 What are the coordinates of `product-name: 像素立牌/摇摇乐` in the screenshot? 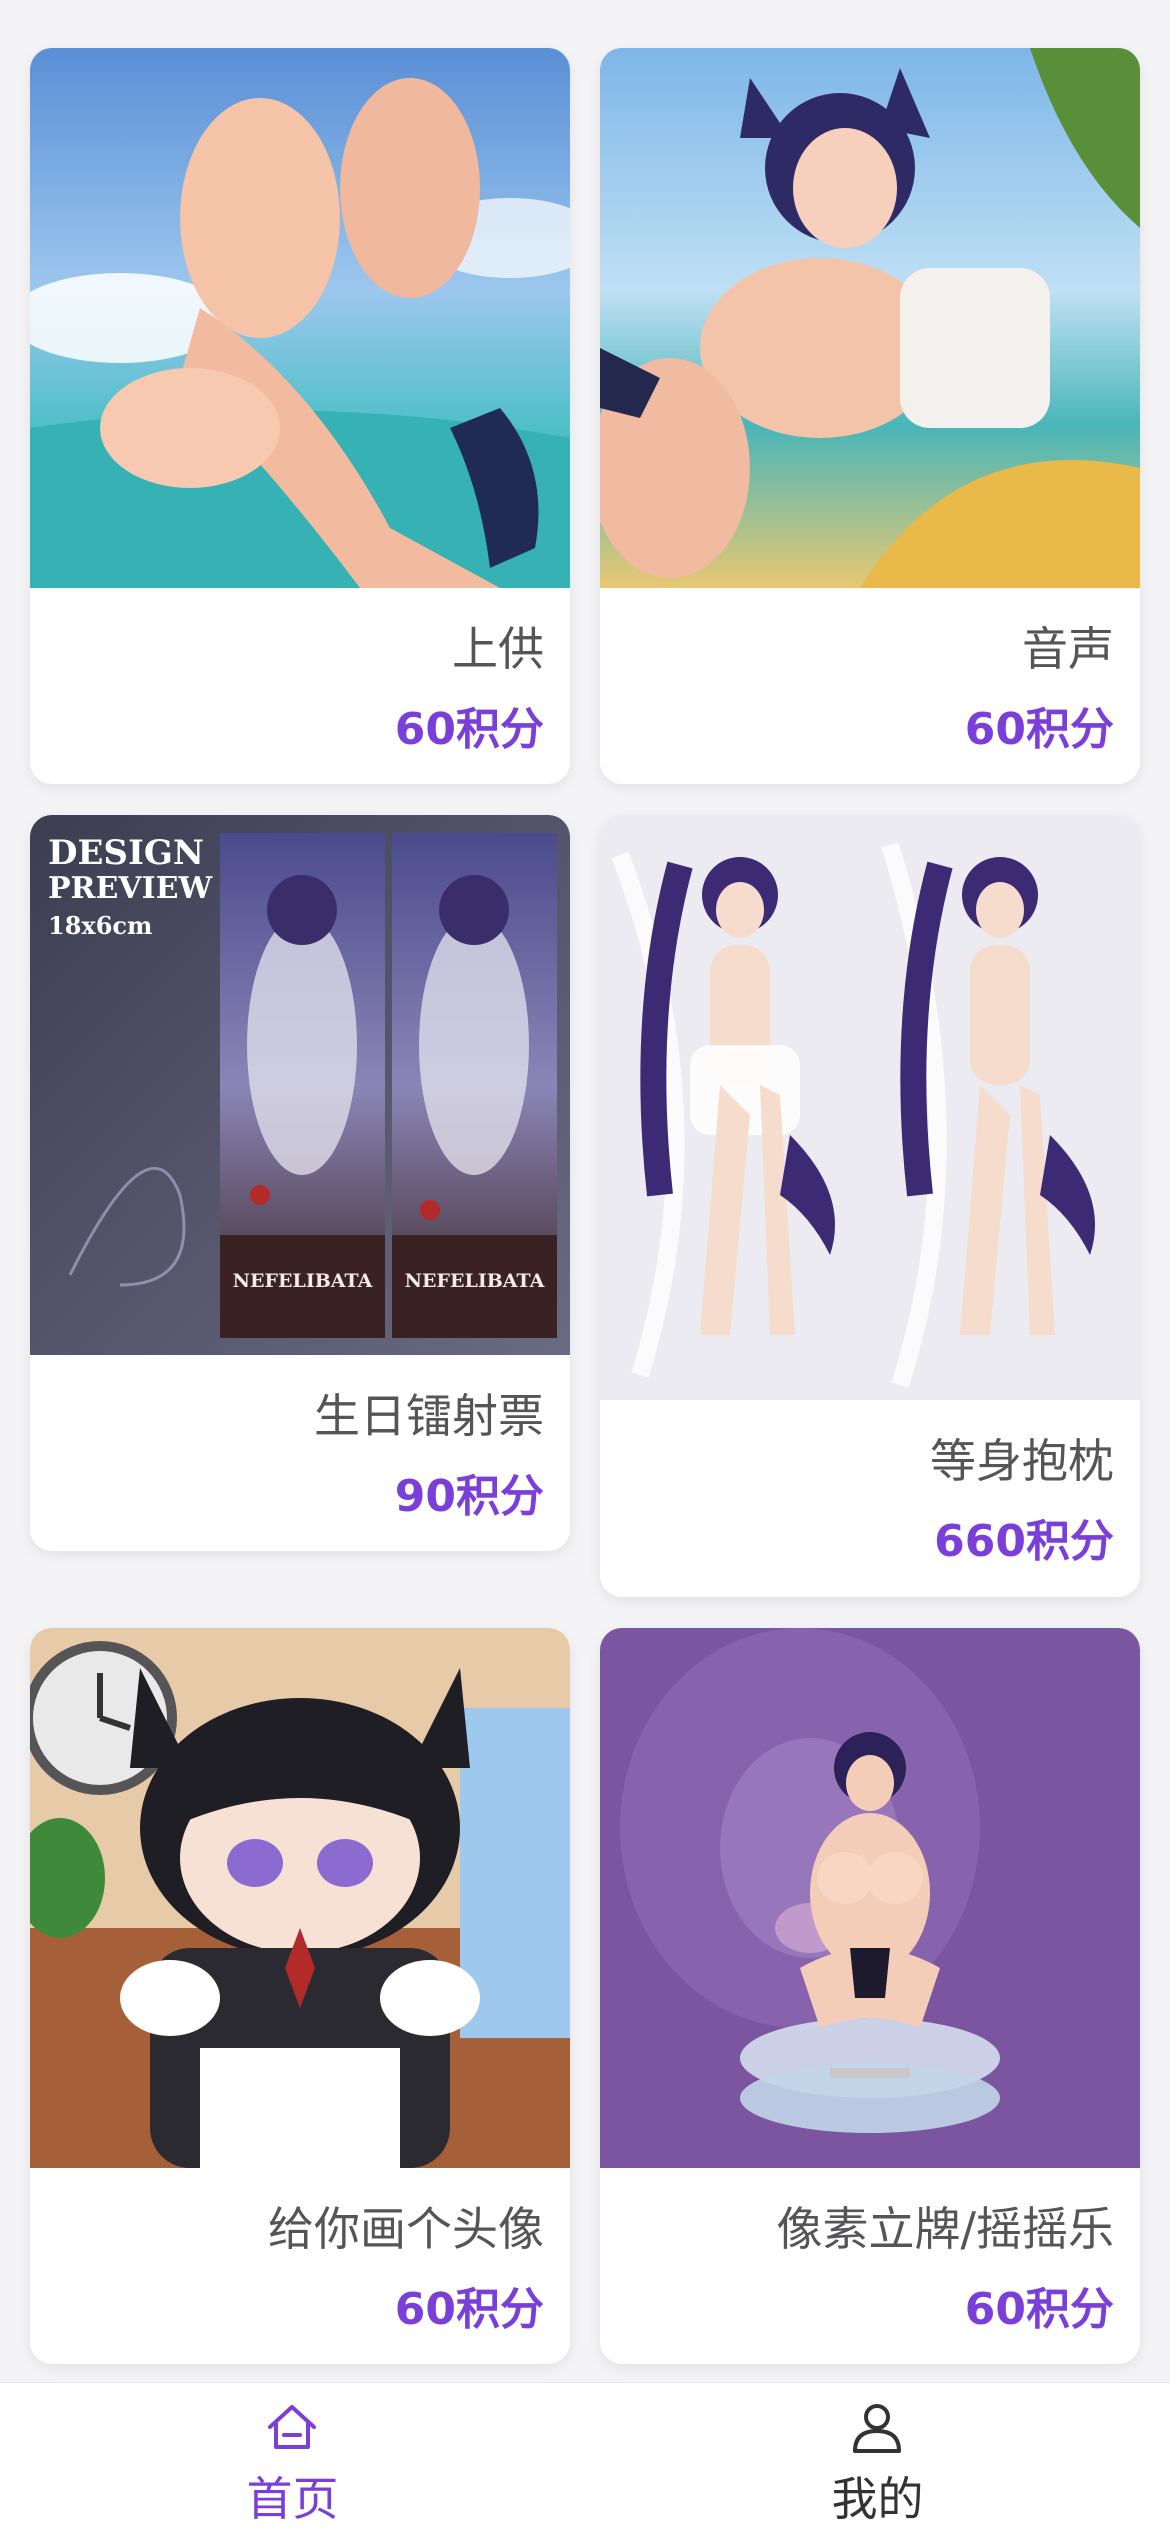 It's located at (945, 2229).